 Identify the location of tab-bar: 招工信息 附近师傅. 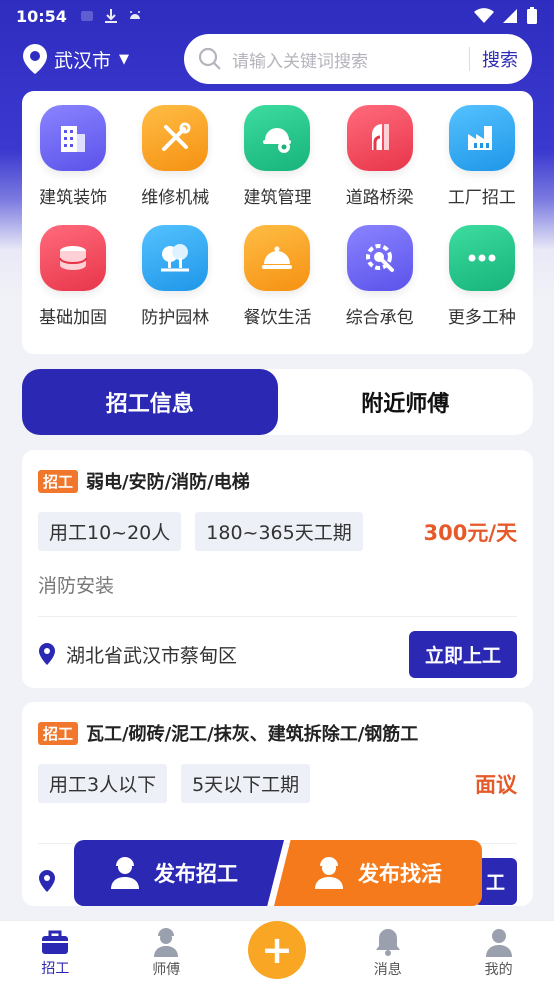
(277, 402).